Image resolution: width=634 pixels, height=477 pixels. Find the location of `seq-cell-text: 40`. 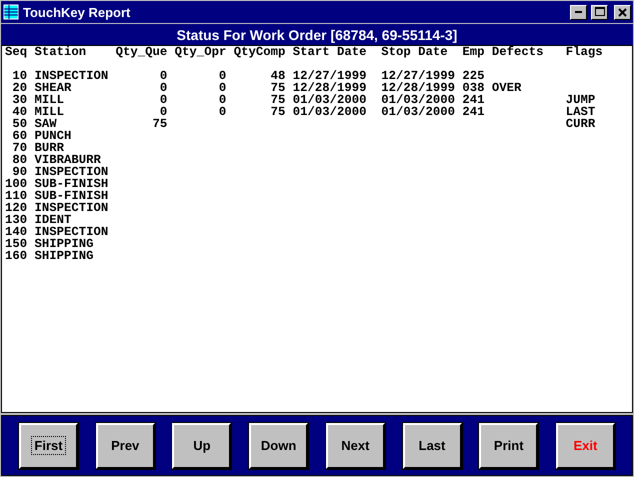

seq-cell-text: 40 is located at coordinates (19, 112).